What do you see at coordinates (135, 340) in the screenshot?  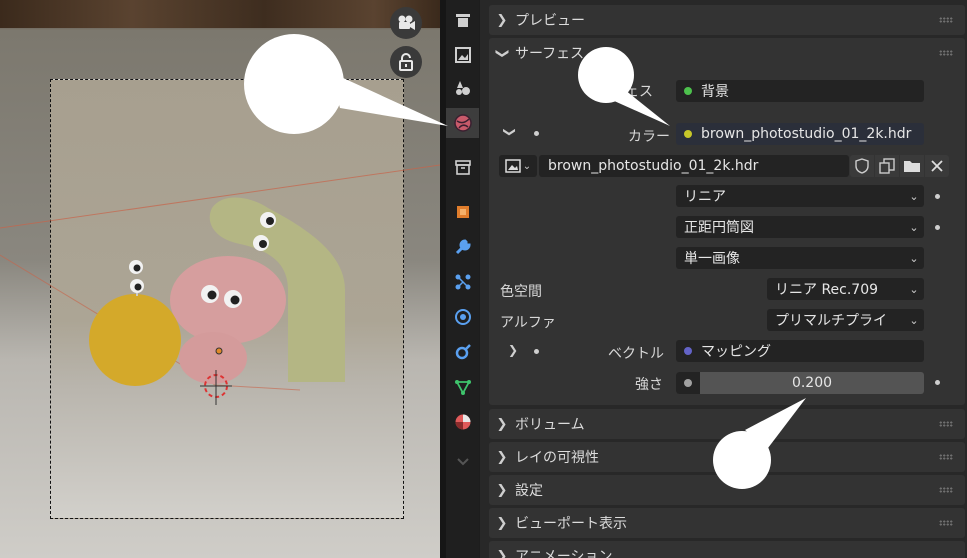 I see `yellow-ball` at bounding box center [135, 340].